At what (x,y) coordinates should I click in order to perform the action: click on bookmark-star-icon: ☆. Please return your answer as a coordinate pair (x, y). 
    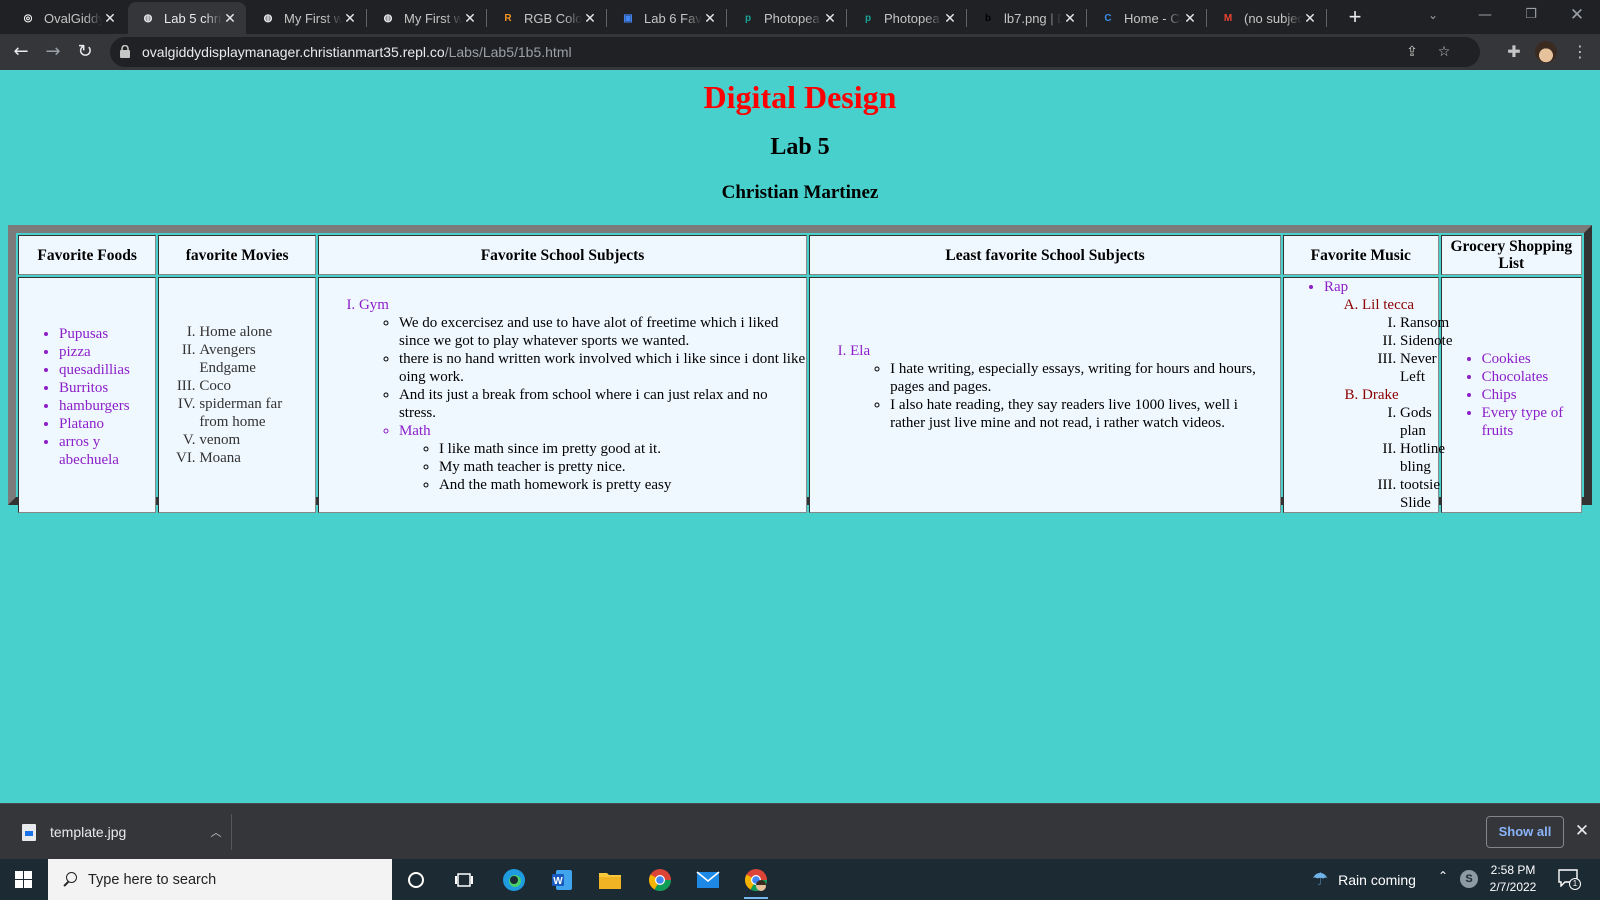
    Looking at the image, I should click on (1444, 52).